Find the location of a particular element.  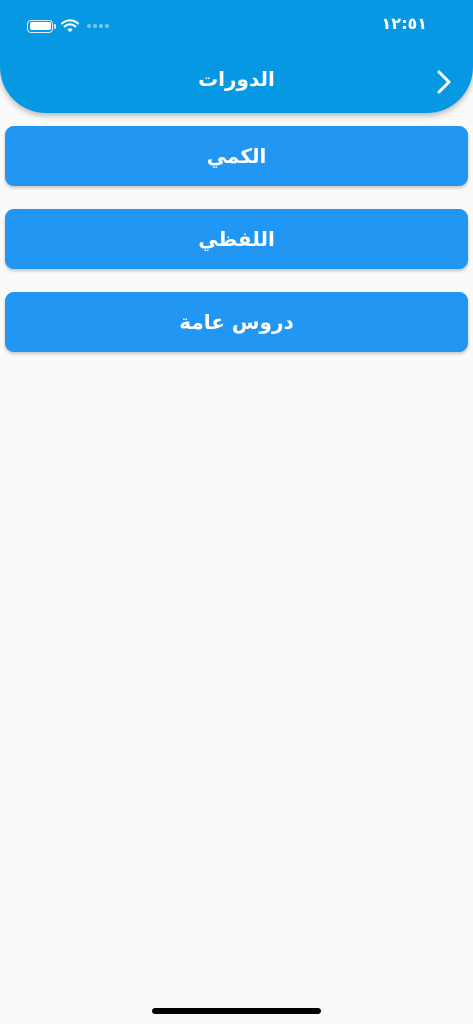

course-label: اللفظي is located at coordinates (236, 239).